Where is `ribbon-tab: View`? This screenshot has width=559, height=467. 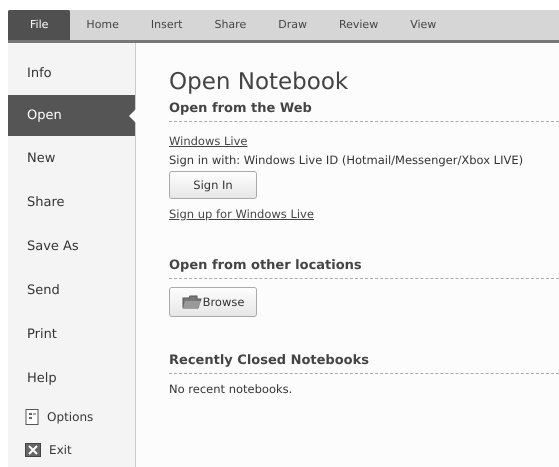 ribbon-tab: View is located at coordinates (423, 25).